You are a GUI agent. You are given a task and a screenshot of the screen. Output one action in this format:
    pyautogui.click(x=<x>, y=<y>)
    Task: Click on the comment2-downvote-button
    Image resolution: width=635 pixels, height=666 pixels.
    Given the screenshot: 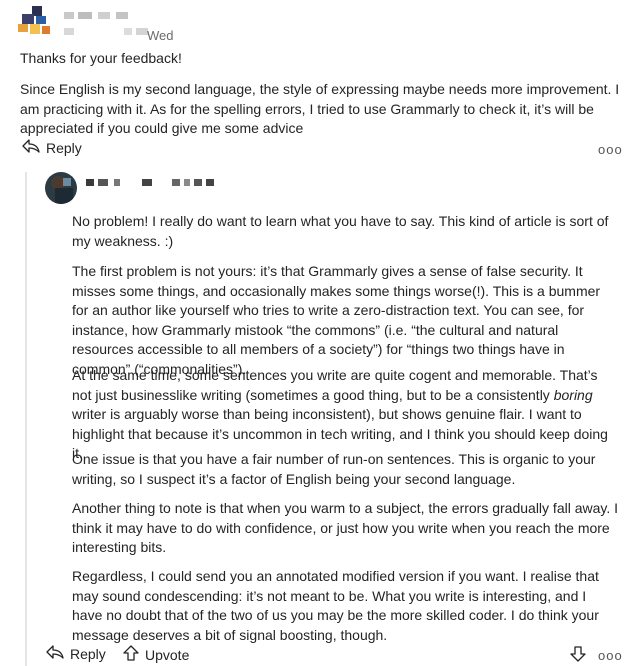 What is the action you would take?
    pyautogui.click(x=578, y=655)
    